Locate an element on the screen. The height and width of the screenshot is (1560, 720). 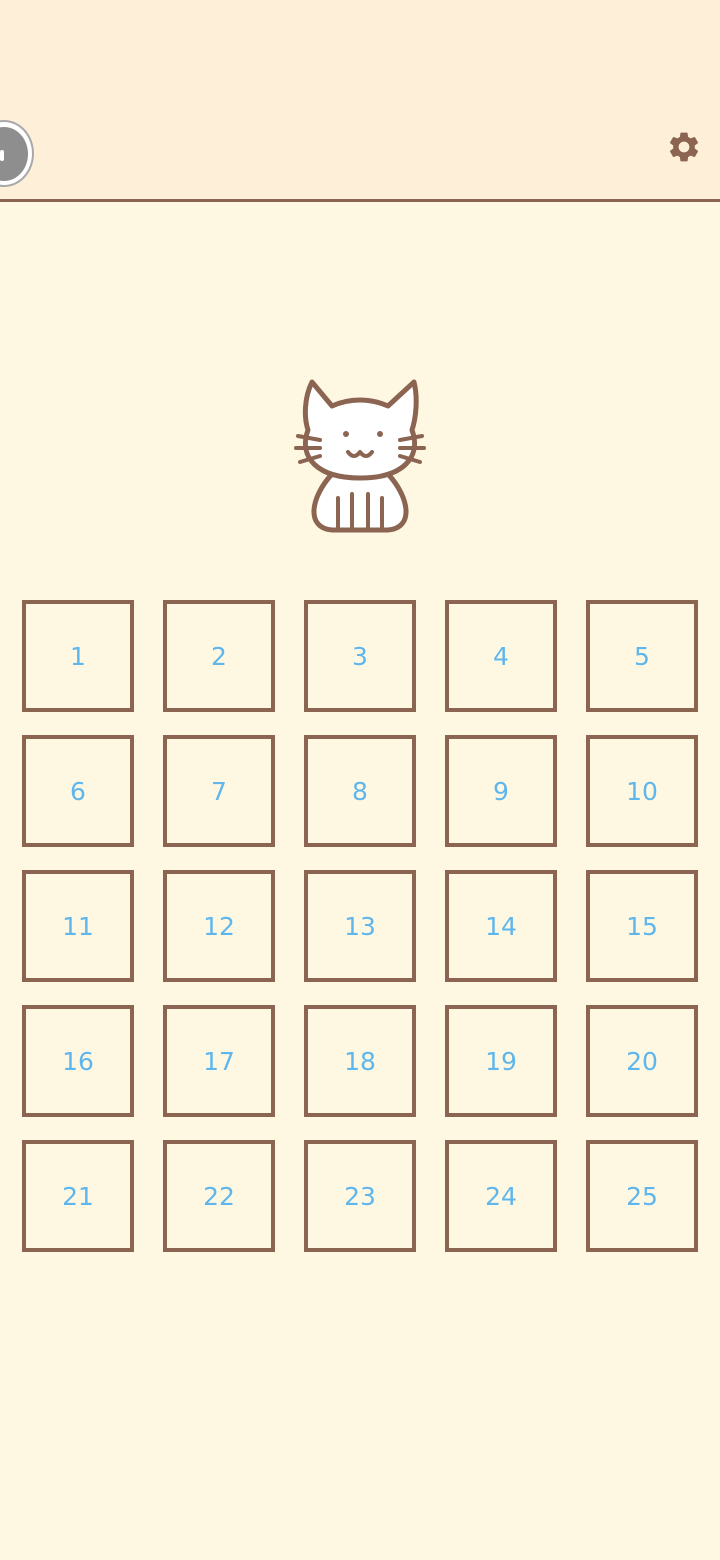
level-button-22: 22 is located at coordinates (219, 1196).